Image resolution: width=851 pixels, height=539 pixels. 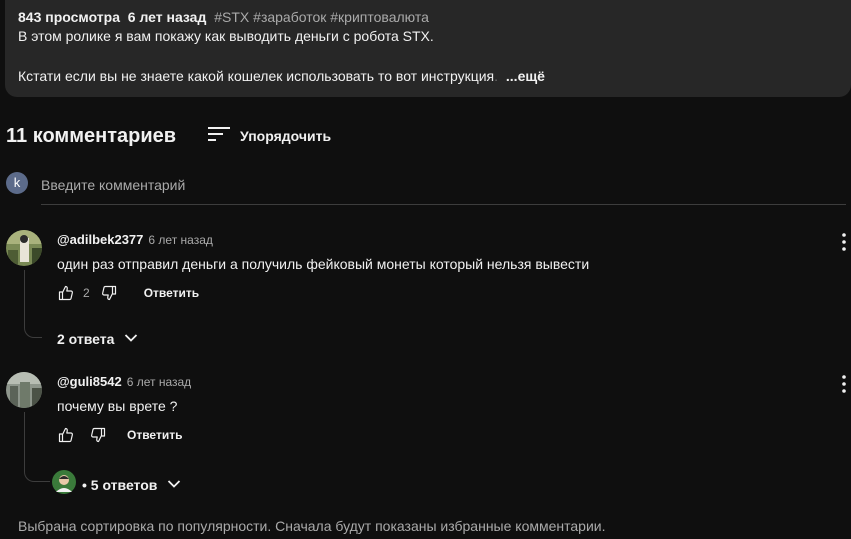 What do you see at coordinates (89, 381) in the screenshot?
I see `comment-author: @guli8542` at bounding box center [89, 381].